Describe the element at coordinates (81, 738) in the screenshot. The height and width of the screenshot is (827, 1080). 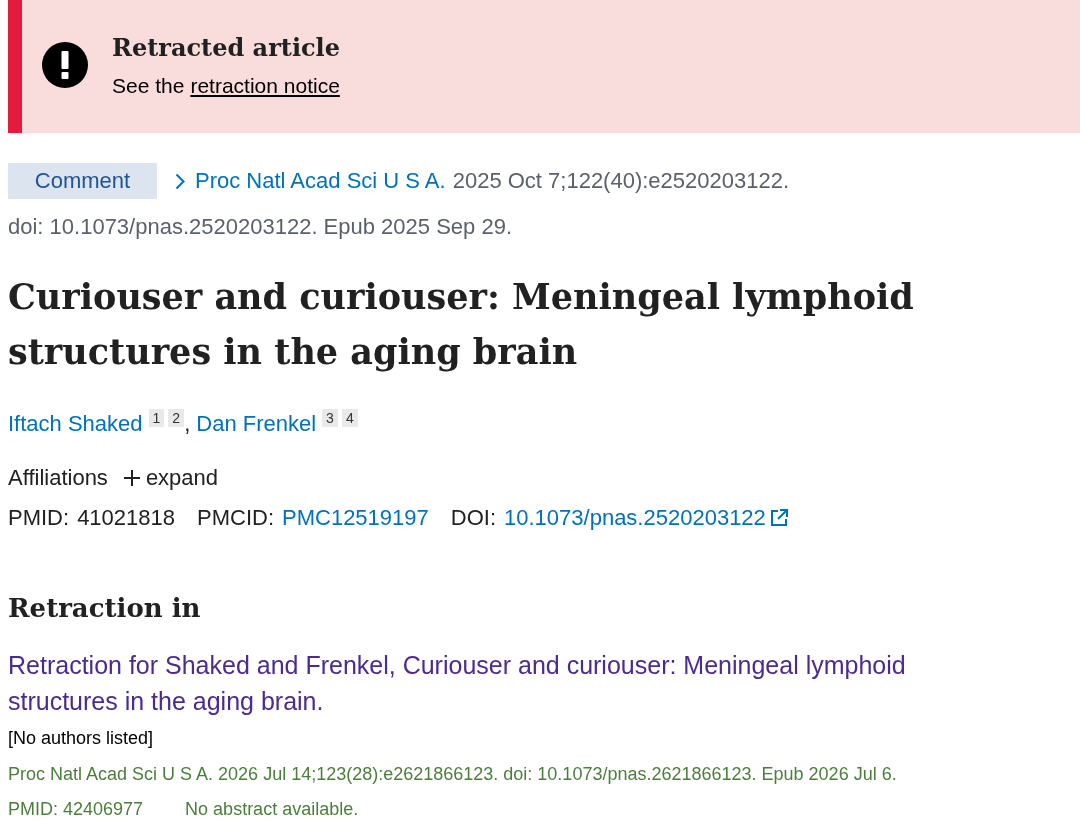
I see `retraction-authors: [No authors listed]` at that location.